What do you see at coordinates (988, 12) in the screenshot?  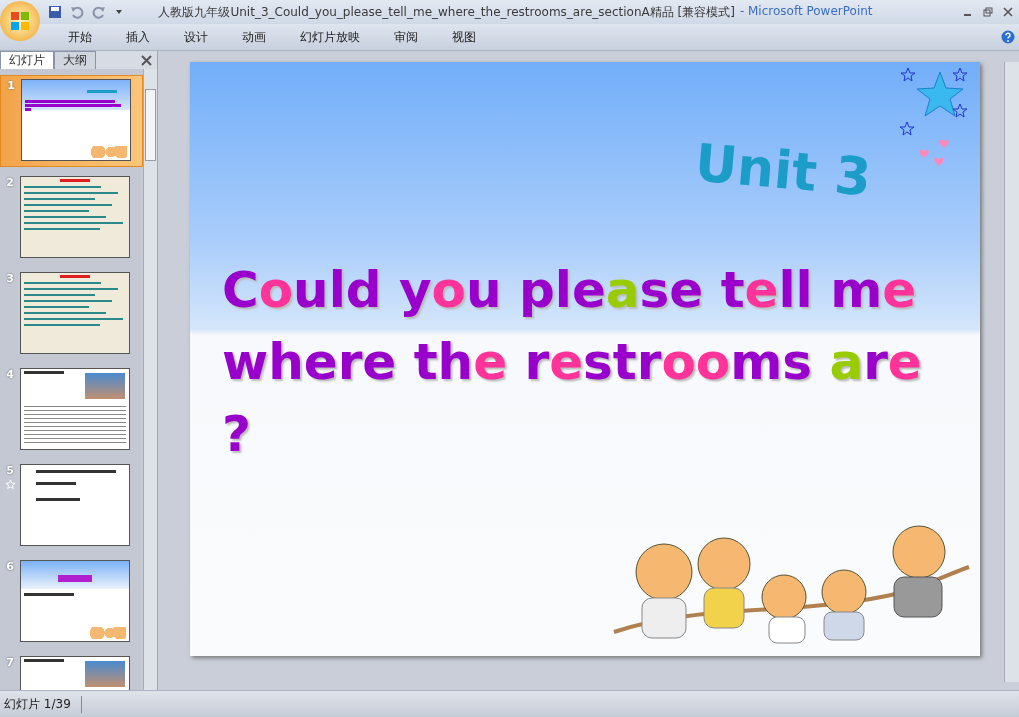 I see `restore-icon` at bounding box center [988, 12].